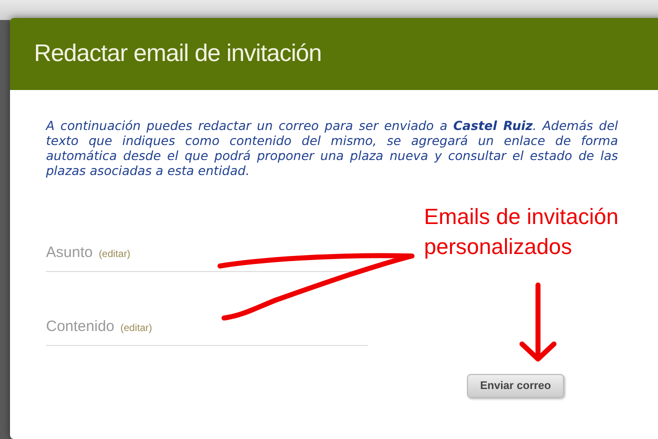  Describe the element at coordinates (522, 232) in the screenshot. I see `annotation-text: Emails de invitación personalizados` at that location.